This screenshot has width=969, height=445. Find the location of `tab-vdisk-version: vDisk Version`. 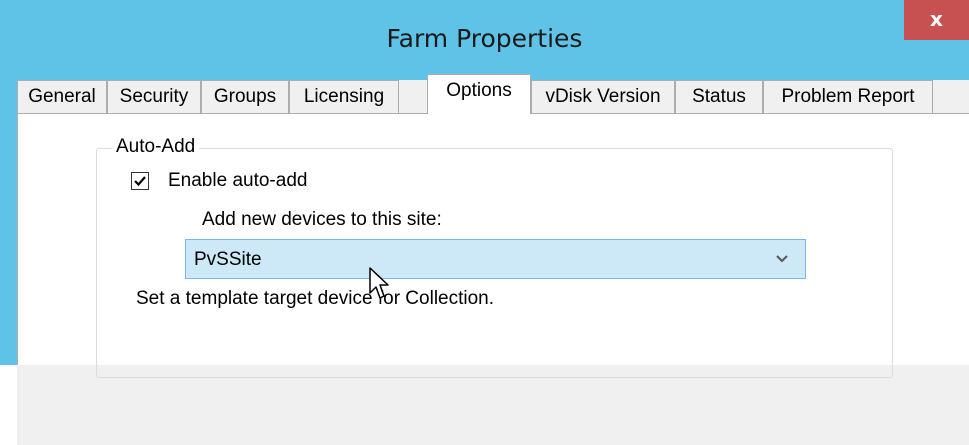

tab-vdisk-version: vDisk Version is located at coordinates (603, 96).